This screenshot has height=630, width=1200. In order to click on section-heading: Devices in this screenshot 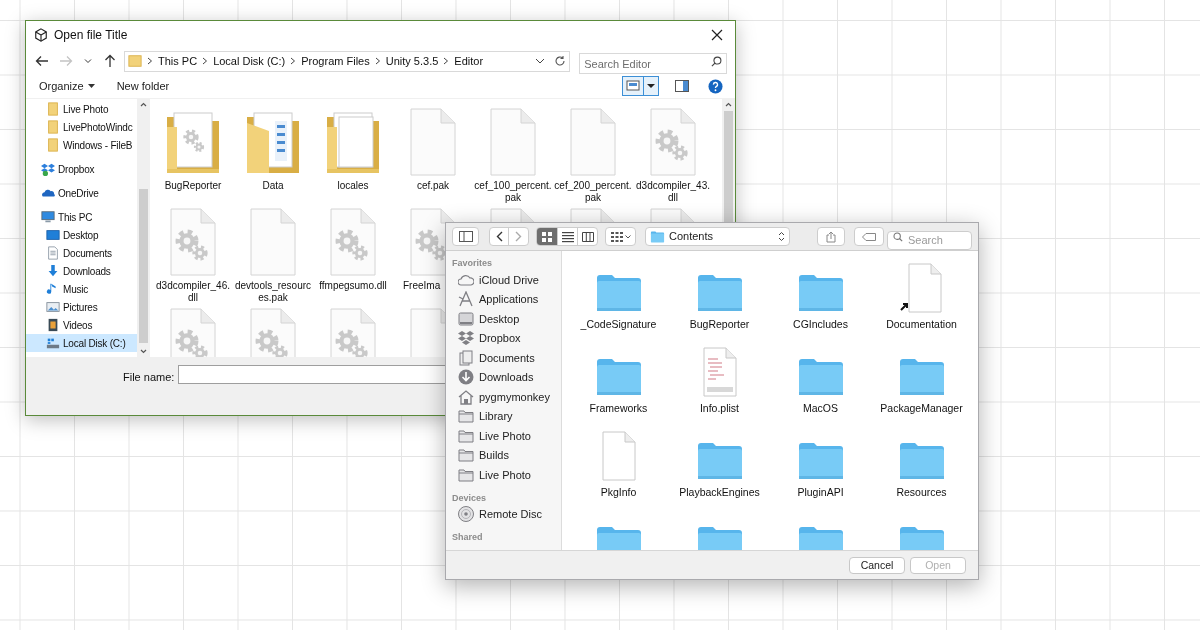, I will do `click(469, 498)`.